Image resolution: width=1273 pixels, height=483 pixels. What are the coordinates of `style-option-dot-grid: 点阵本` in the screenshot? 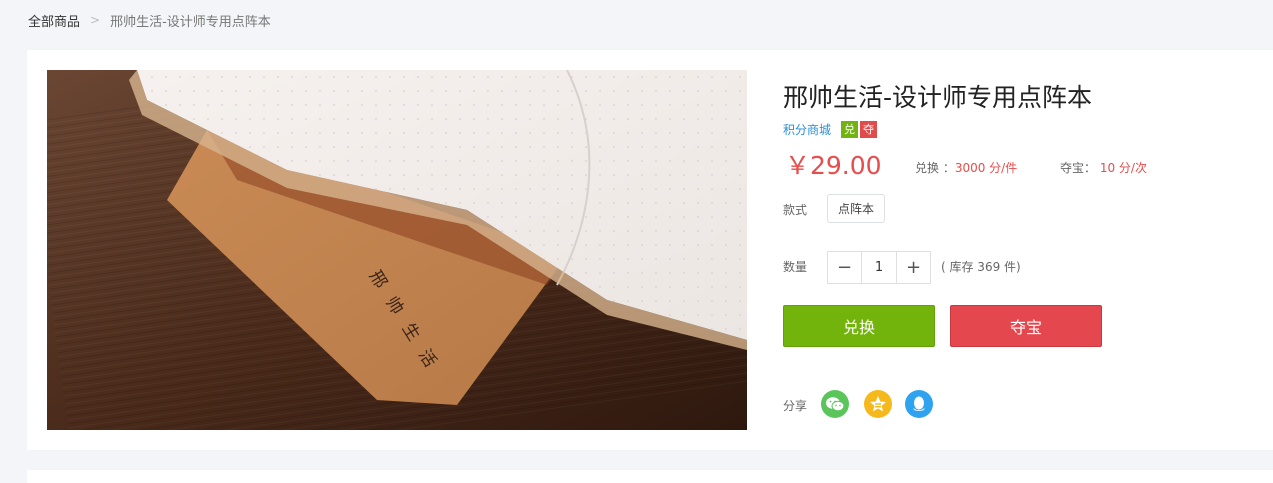 It's located at (856, 208).